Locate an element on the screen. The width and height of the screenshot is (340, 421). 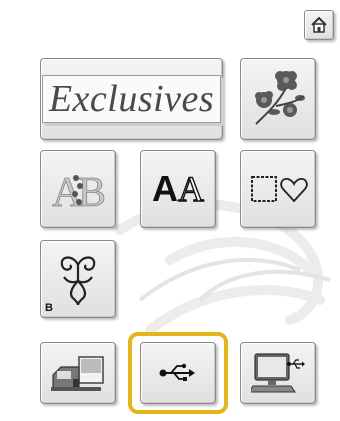
font-sample: AA is located at coordinates (178, 189).